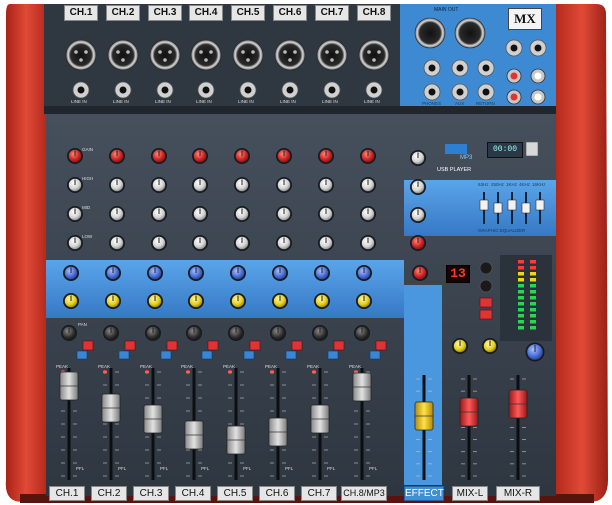 The width and height of the screenshot is (612, 505). I want to click on effect-mute-button, so click(486, 302).